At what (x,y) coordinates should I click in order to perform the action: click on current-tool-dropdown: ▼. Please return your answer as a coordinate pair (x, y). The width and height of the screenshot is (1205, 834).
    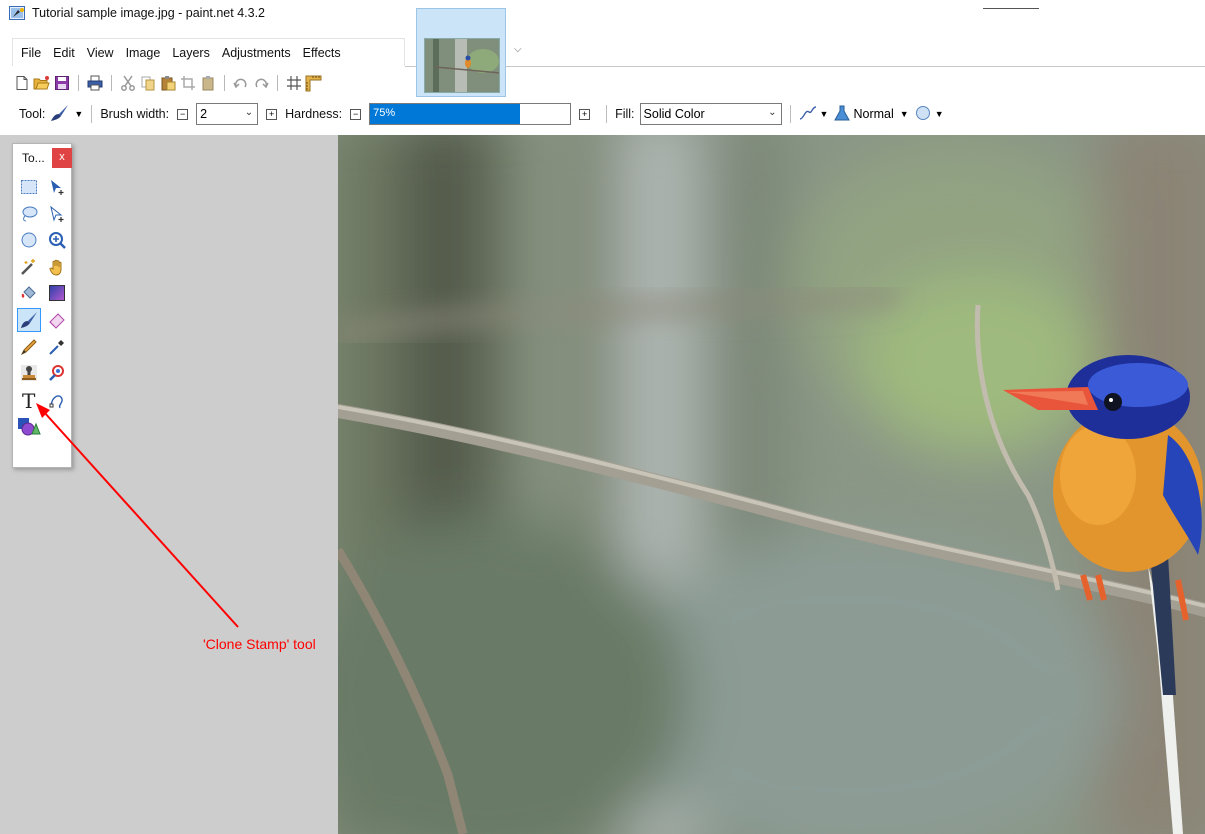
    Looking at the image, I should click on (66, 114).